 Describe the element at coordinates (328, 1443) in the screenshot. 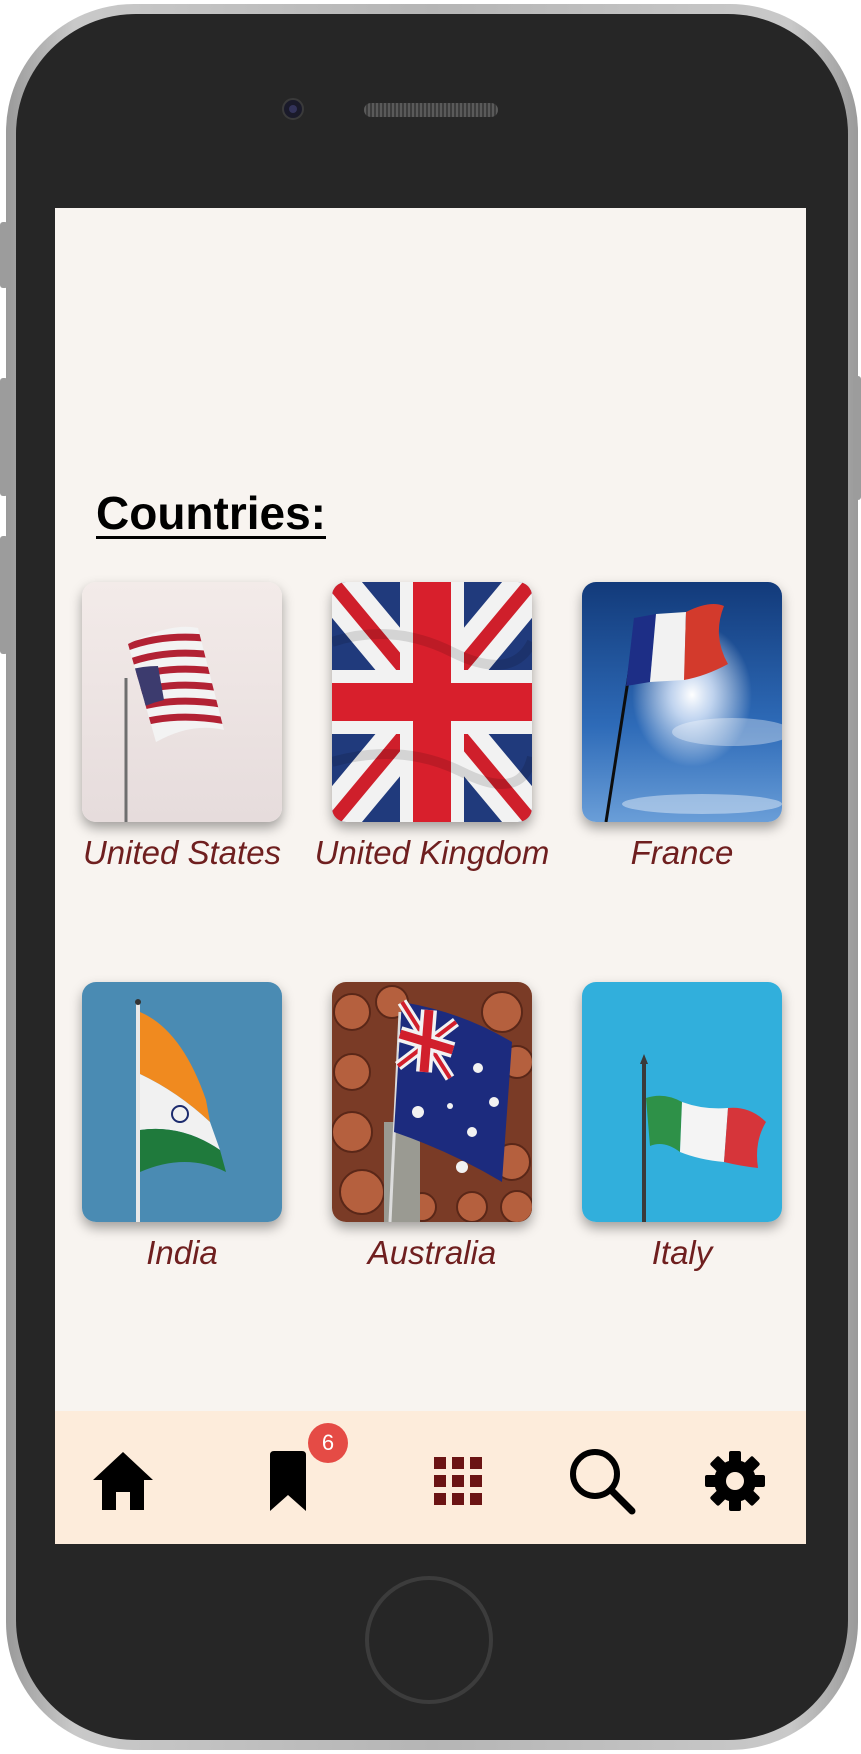

I see `bookmark-count-badge: 6` at that location.